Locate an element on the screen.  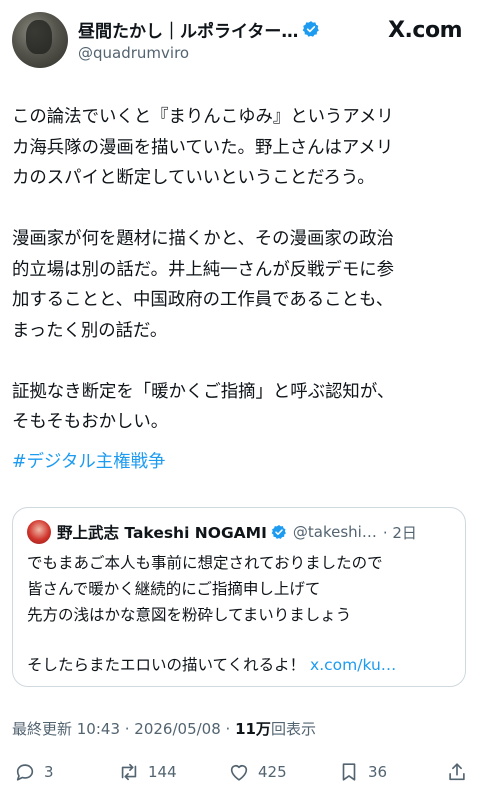
share-button is located at coordinates (457, 772).